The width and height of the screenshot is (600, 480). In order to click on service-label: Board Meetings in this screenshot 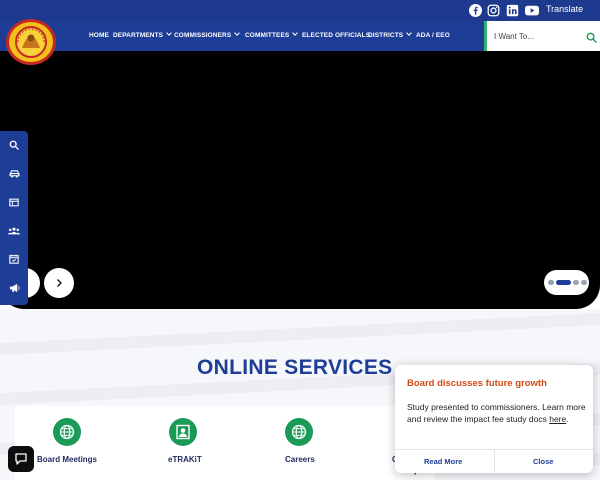, I will do `click(67, 459)`.